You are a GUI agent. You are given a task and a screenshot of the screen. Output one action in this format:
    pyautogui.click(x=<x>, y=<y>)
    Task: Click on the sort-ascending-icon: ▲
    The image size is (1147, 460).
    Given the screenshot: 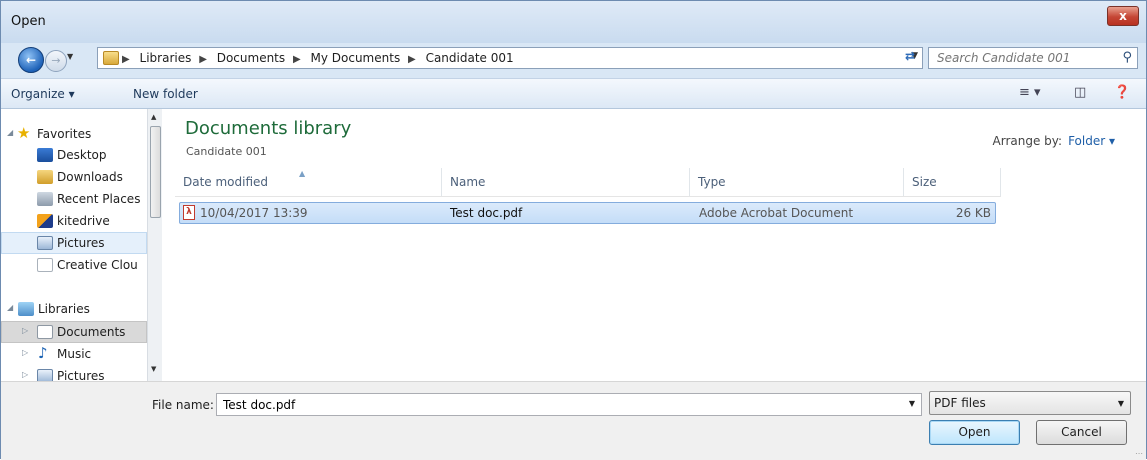 What is the action you would take?
    pyautogui.click(x=302, y=173)
    